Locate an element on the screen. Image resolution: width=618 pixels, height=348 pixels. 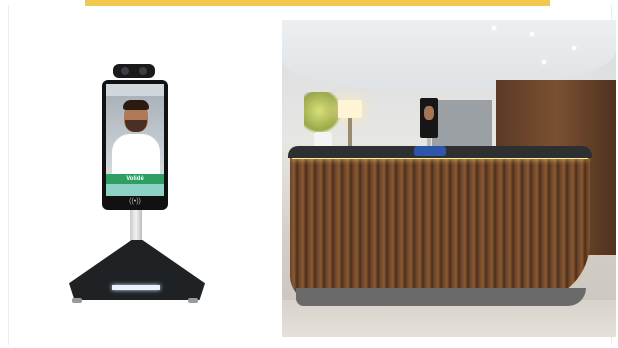
base-light is located at coordinates (136, 287).